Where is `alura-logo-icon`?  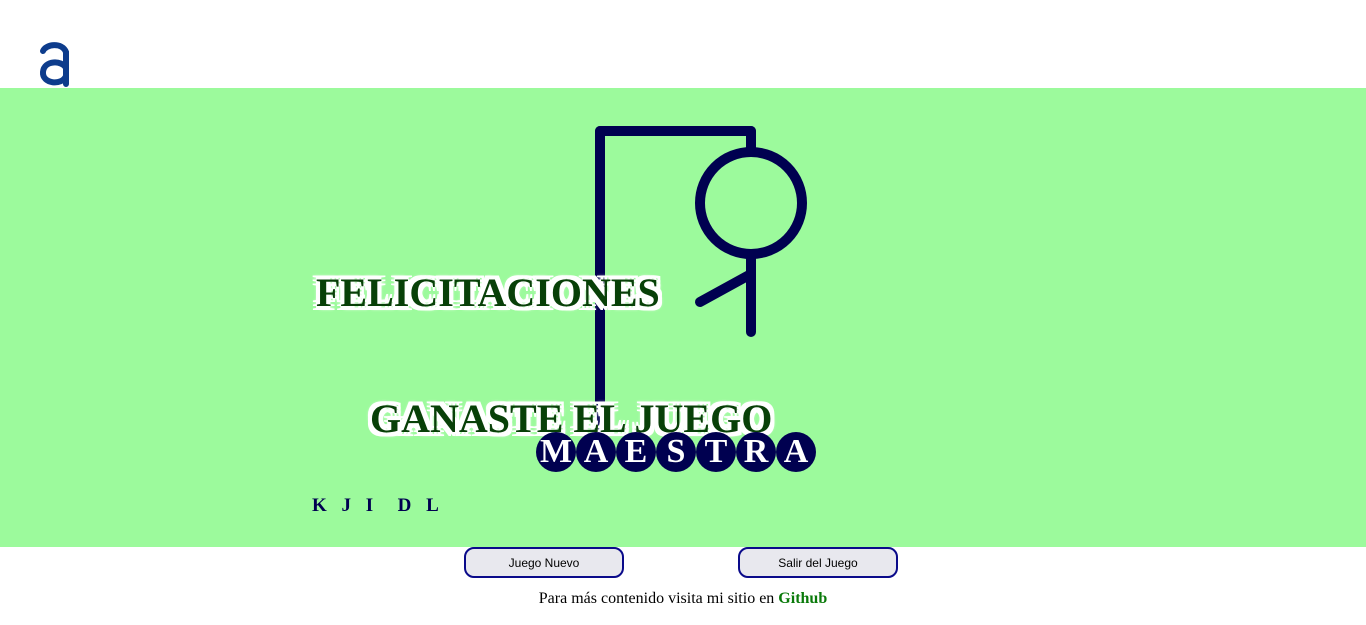 alura-logo-icon is located at coordinates (54, 64).